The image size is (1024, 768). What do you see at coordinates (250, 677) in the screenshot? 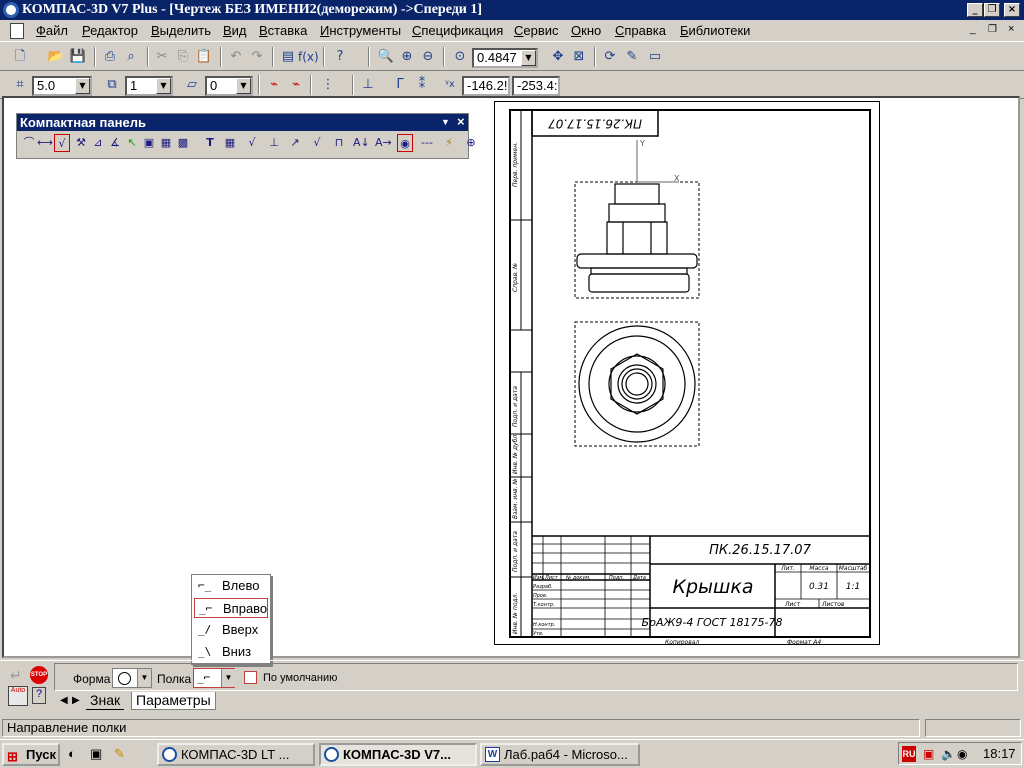
I see `default-checkbox` at bounding box center [250, 677].